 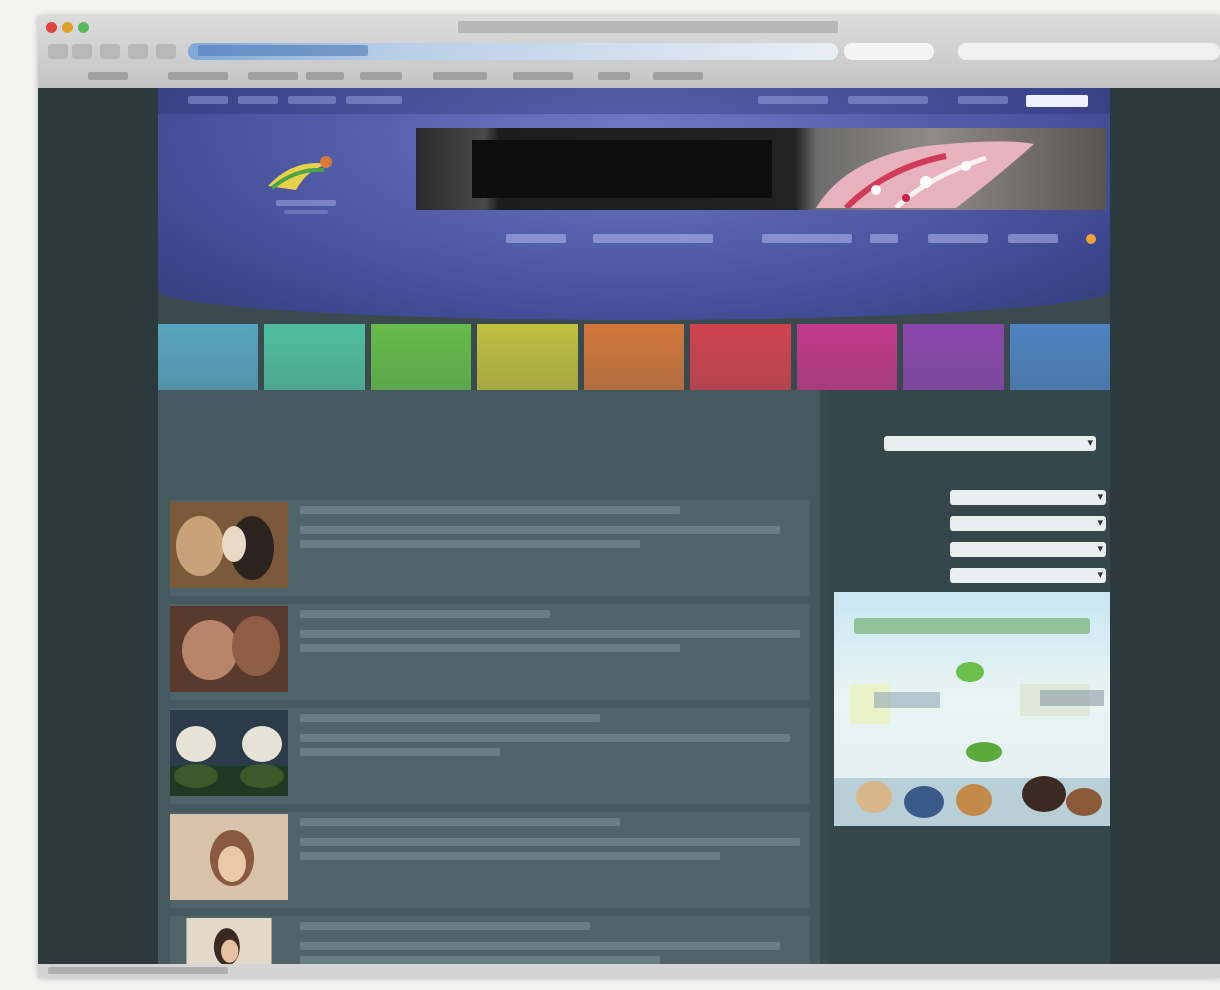 I want to click on home-button, so click(x=138, y=51).